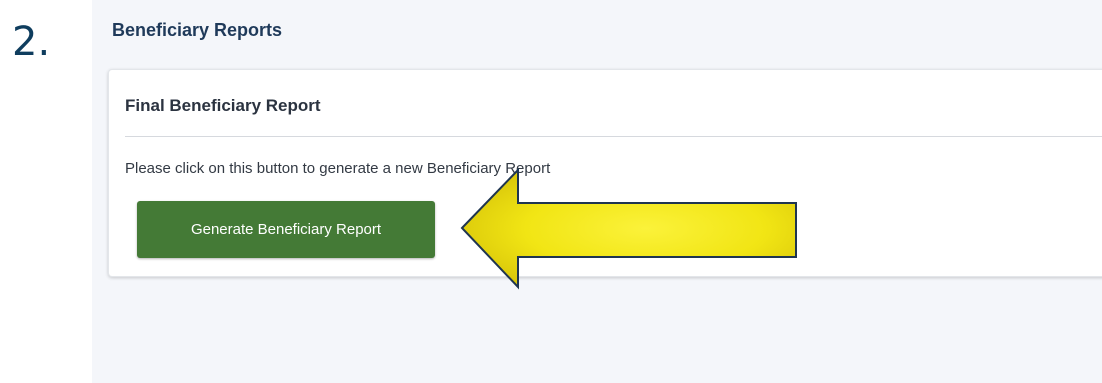 This screenshot has width=1102, height=383. Describe the element at coordinates (197, 30) in the screenshot. I see `section-title: Beneficiary Reports` at that location.